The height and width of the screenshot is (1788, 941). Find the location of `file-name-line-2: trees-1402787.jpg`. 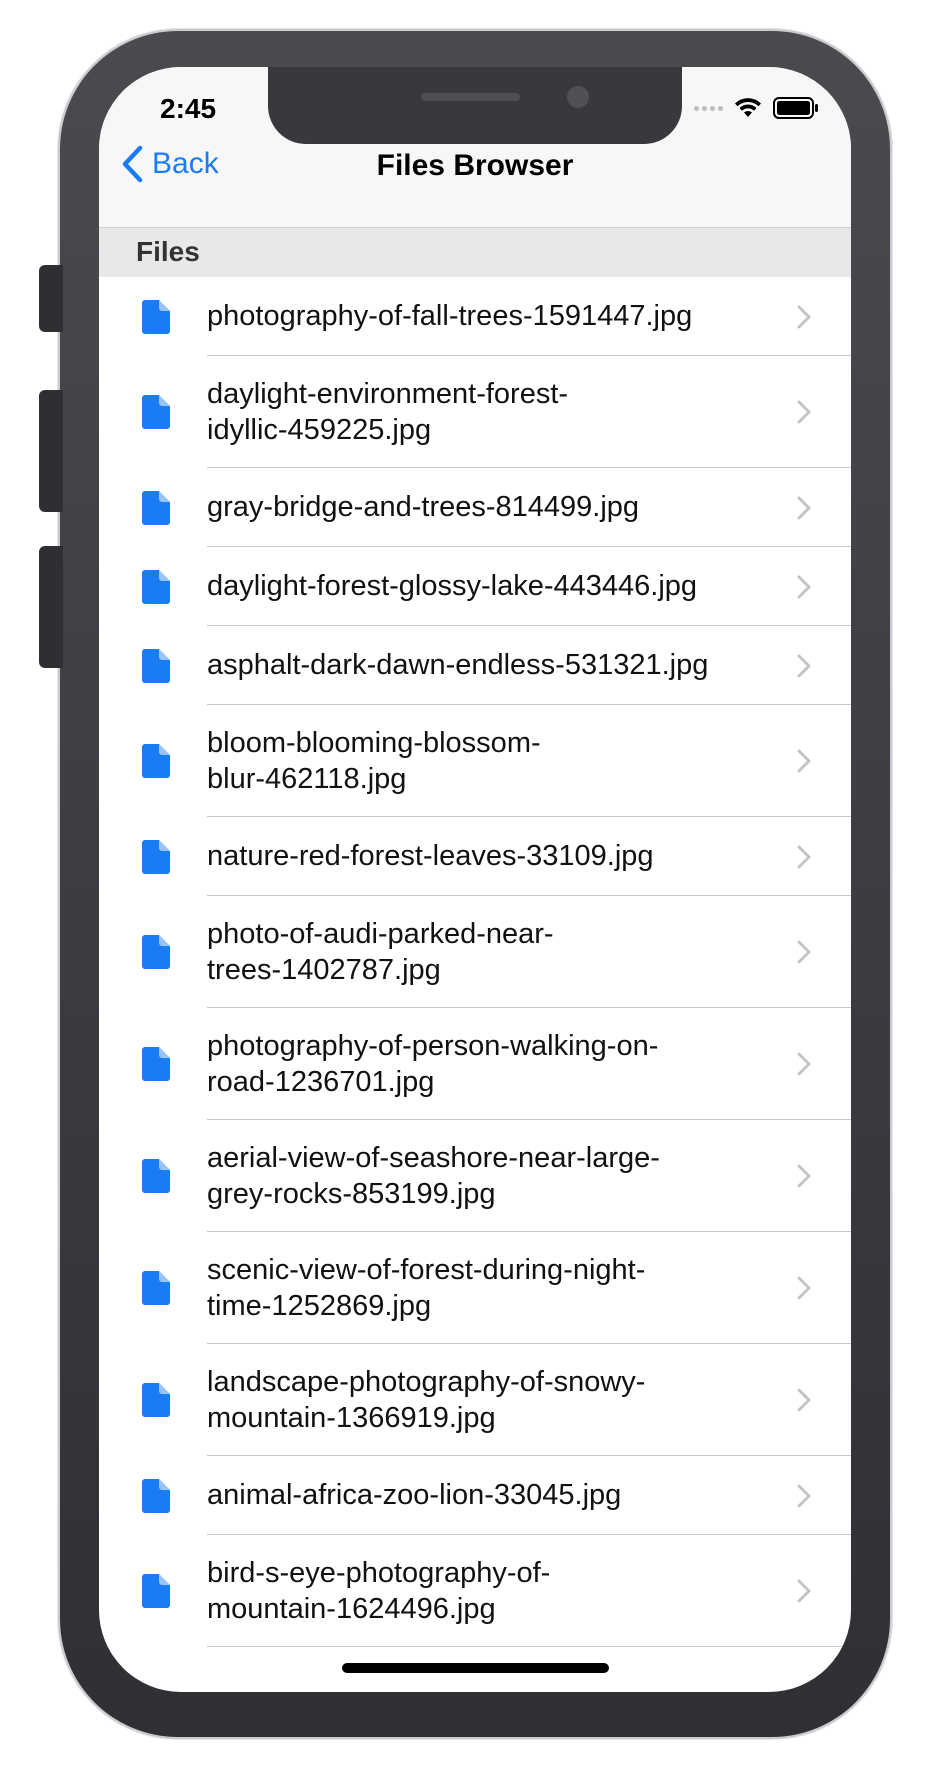

file-name-line-2: trees-1402787.jpg is located at coordinates (324, 970).